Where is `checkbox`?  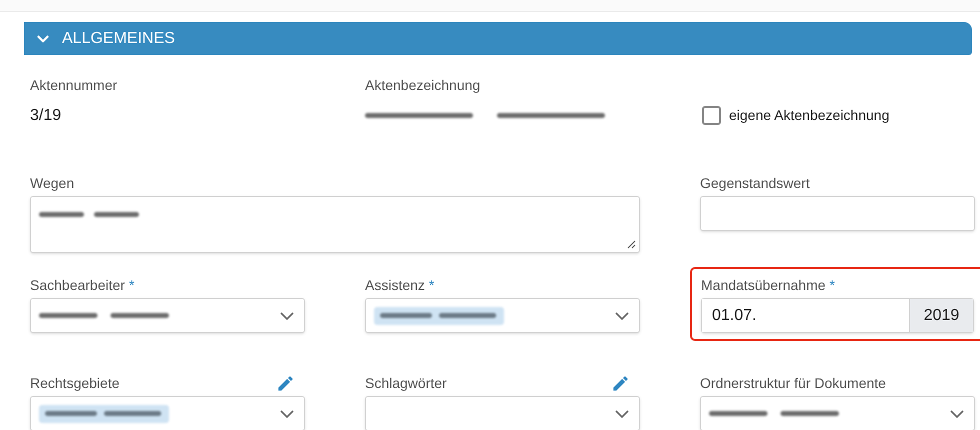 checkbox is located at coordinates (711, 115).